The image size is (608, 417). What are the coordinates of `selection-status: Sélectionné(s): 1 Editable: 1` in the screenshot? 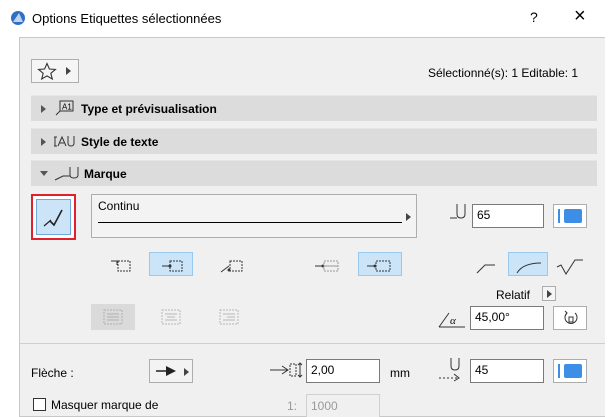 It's located at (503, 73).